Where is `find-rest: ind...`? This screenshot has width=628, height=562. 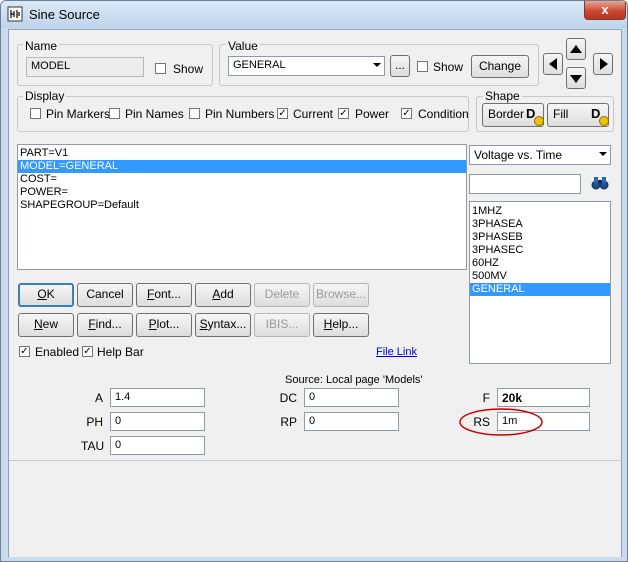 find-rest: ind... is located at coordinates (108, 324).